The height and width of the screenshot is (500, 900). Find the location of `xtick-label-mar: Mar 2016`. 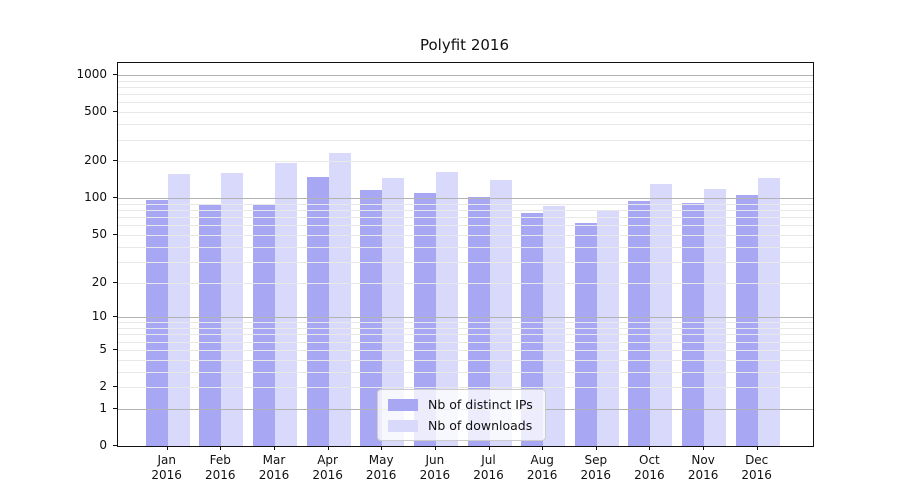

xtick-label-mar: Mar 2016 is located at coordinates (274, 467).